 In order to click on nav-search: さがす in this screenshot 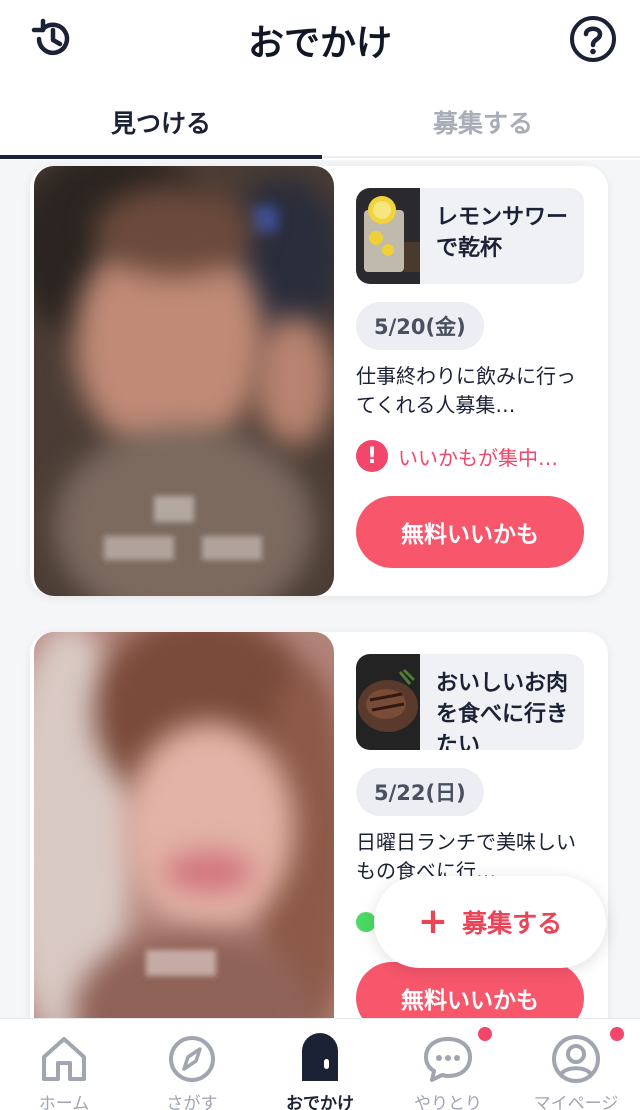, I will do `click(192, 1067)`.